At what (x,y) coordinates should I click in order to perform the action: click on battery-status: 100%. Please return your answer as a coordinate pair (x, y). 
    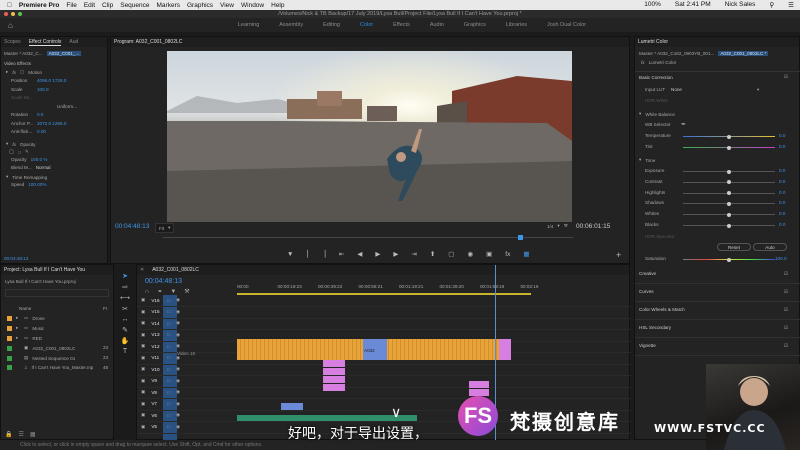
    Looking at the image, I should click on (652, 5).